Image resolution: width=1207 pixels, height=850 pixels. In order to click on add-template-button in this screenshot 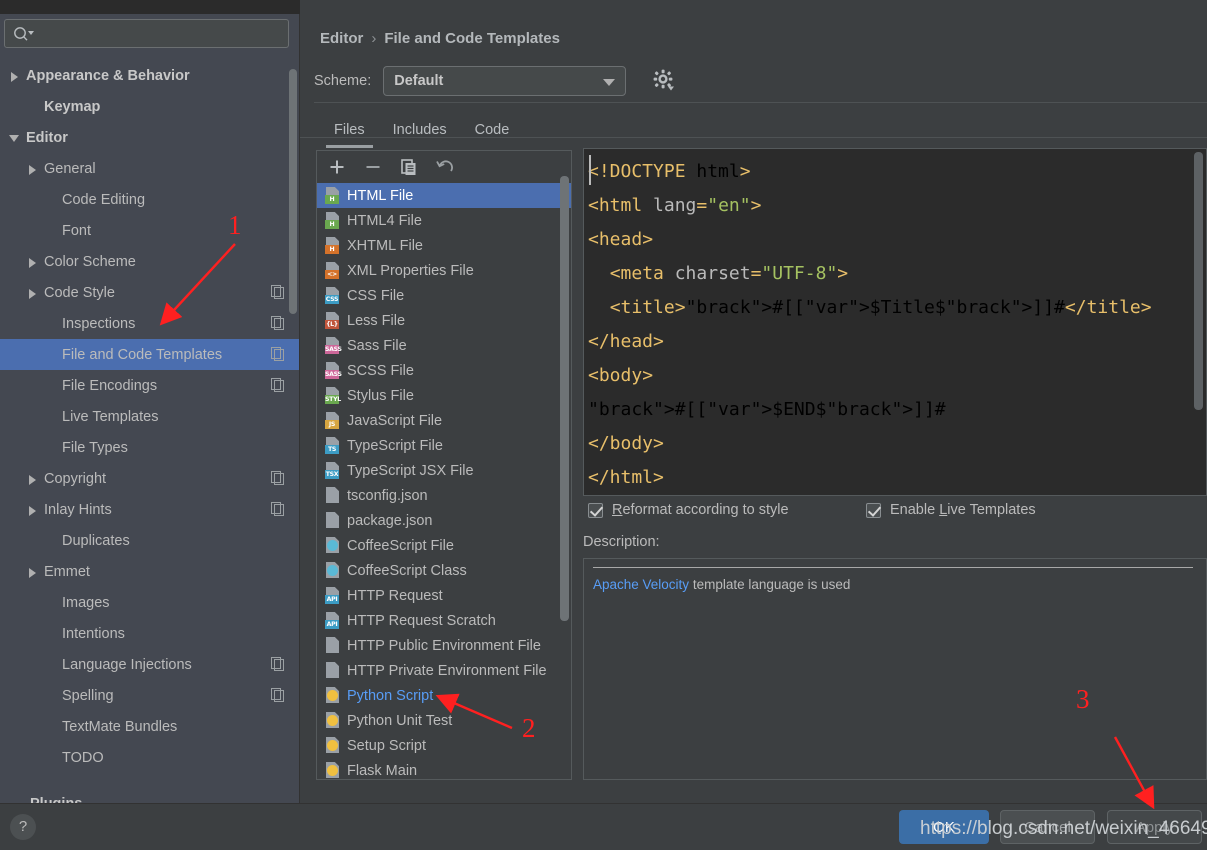, I will do `click(337, 167)`.